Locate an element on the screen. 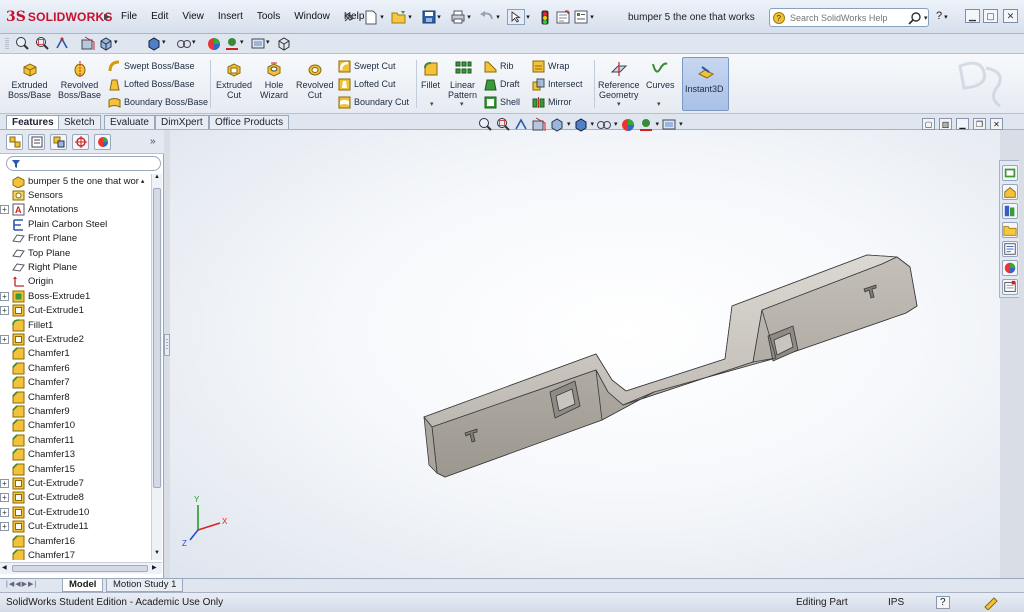 The image size is (1024, 612). print-dropdown-icon: ▾ is located at coordinates (469, 17).